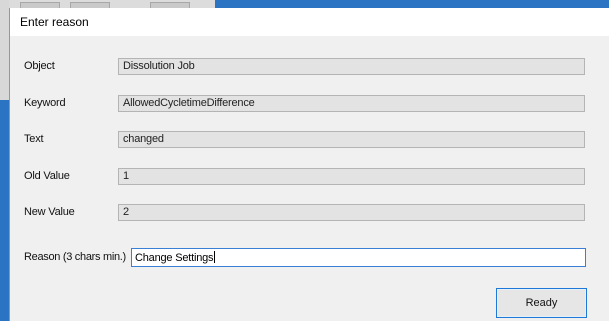 This screenshot has width=609, height=321. Describe the element at coordinates (34, 139) in the screenshot. I see `text-label: Text` at that location.